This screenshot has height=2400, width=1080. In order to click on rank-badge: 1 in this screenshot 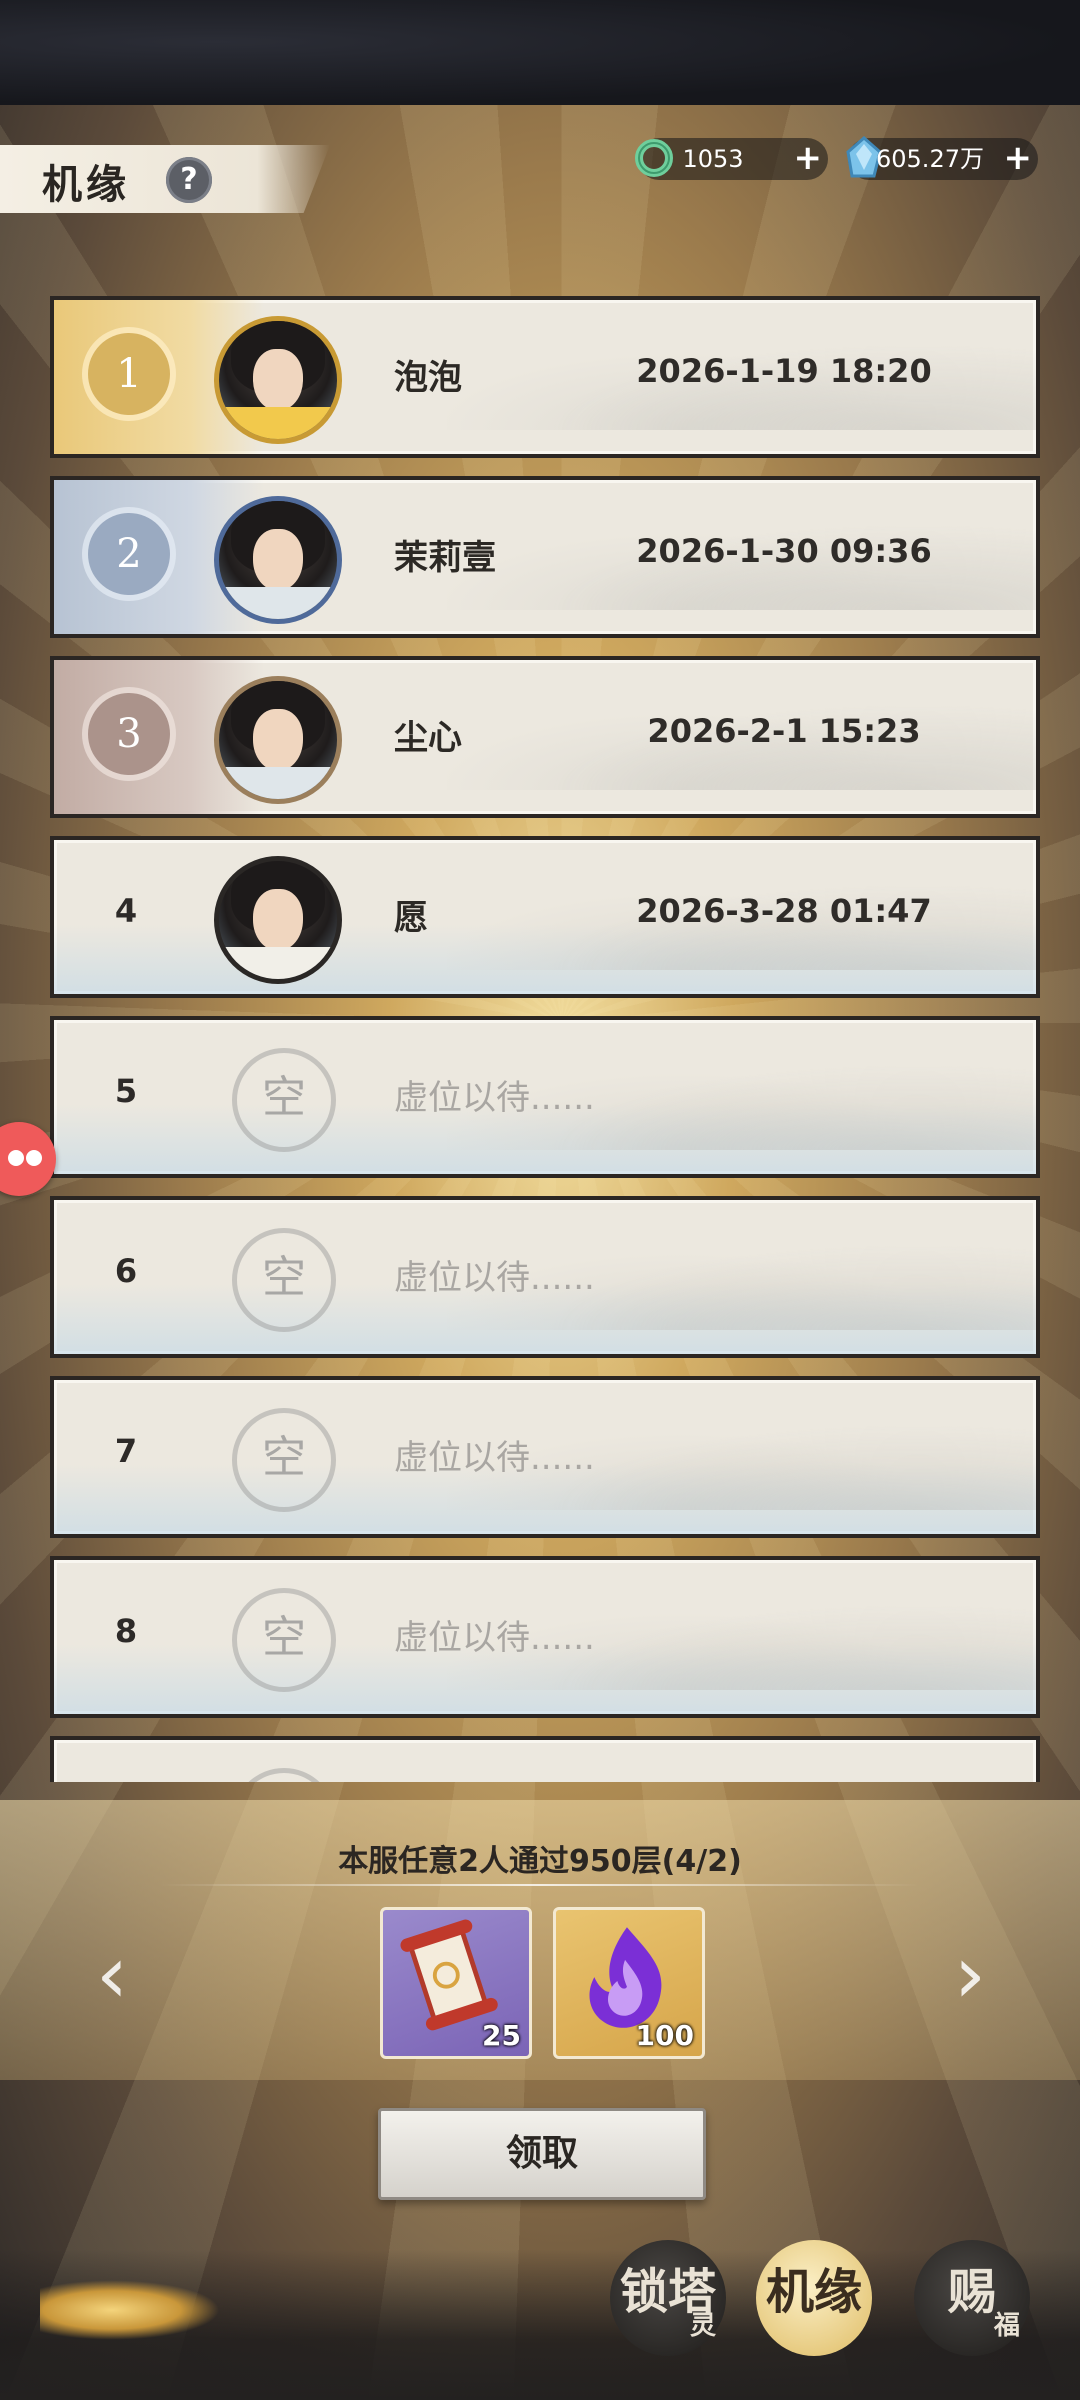, I will do `click(129, 374)`.